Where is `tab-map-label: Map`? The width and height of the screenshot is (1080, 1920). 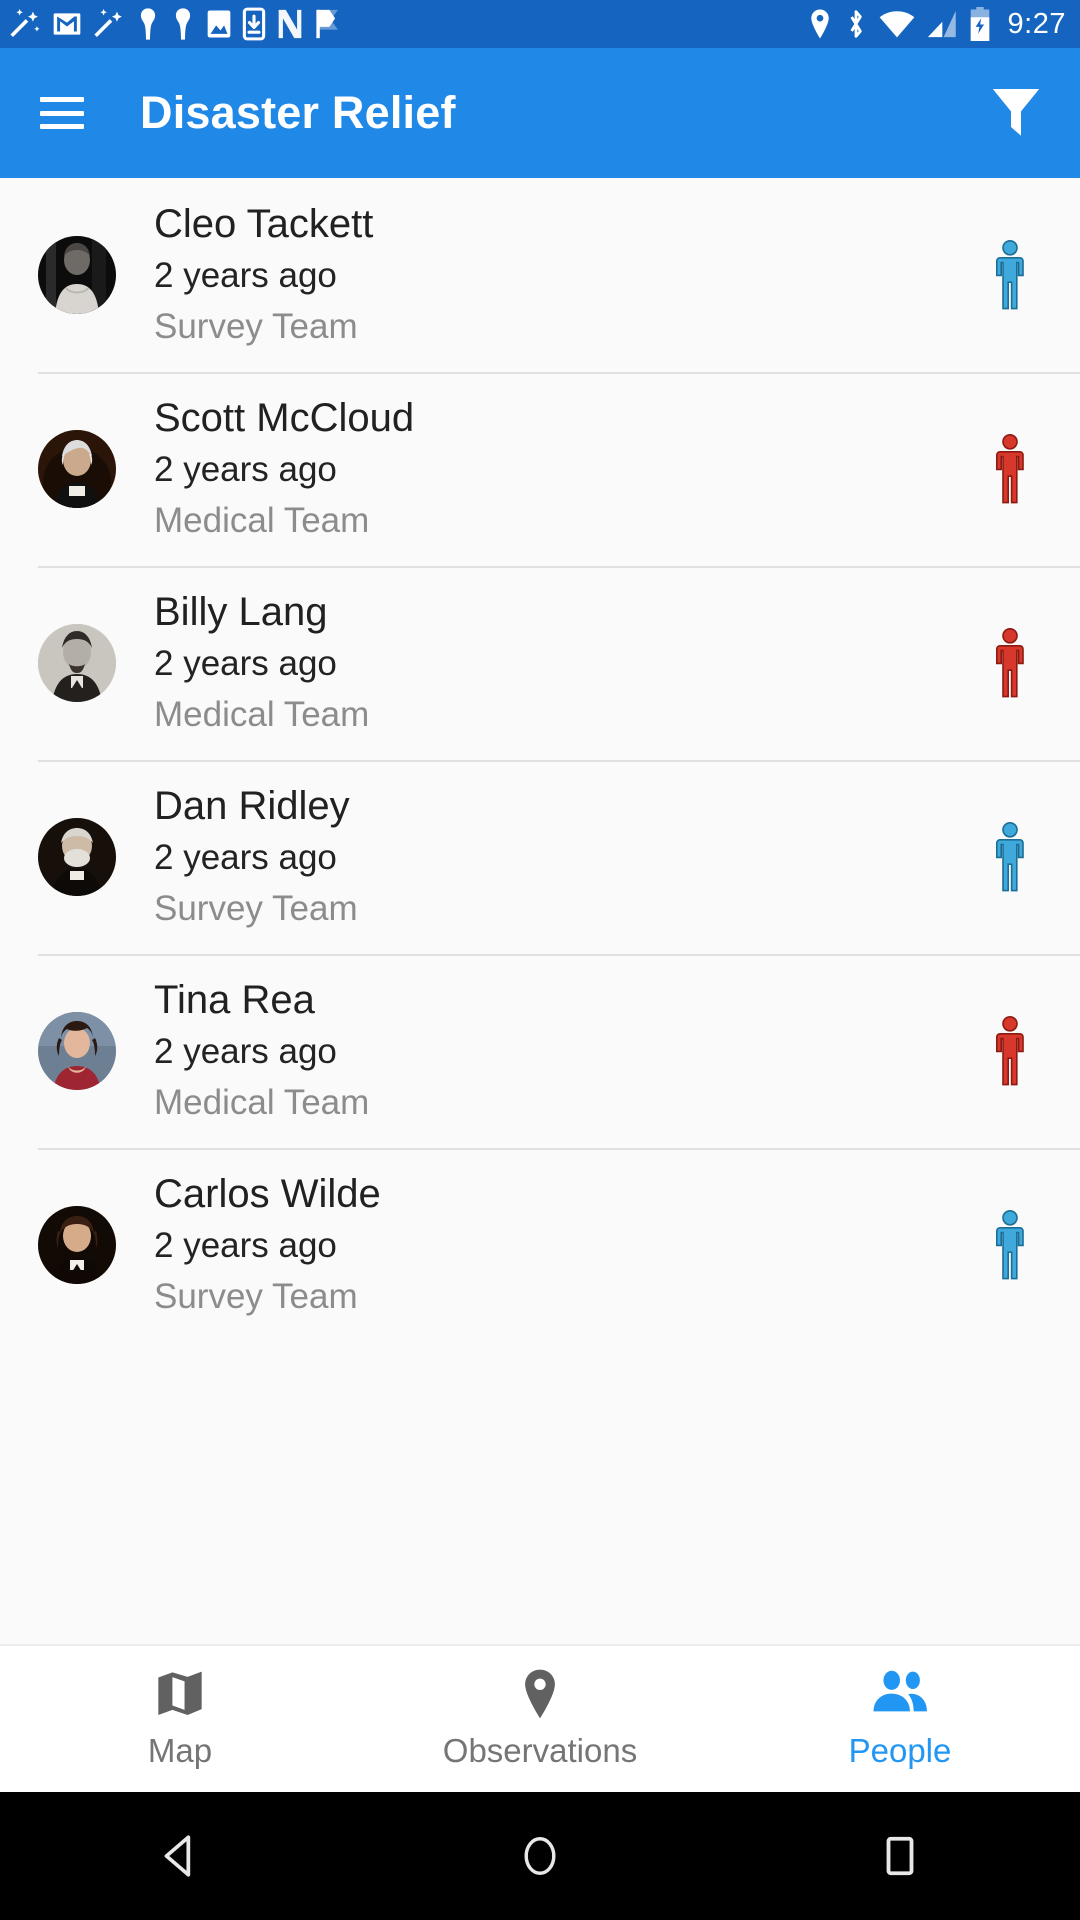
tab-map-label: Map is located at coordinates (180, 1750).